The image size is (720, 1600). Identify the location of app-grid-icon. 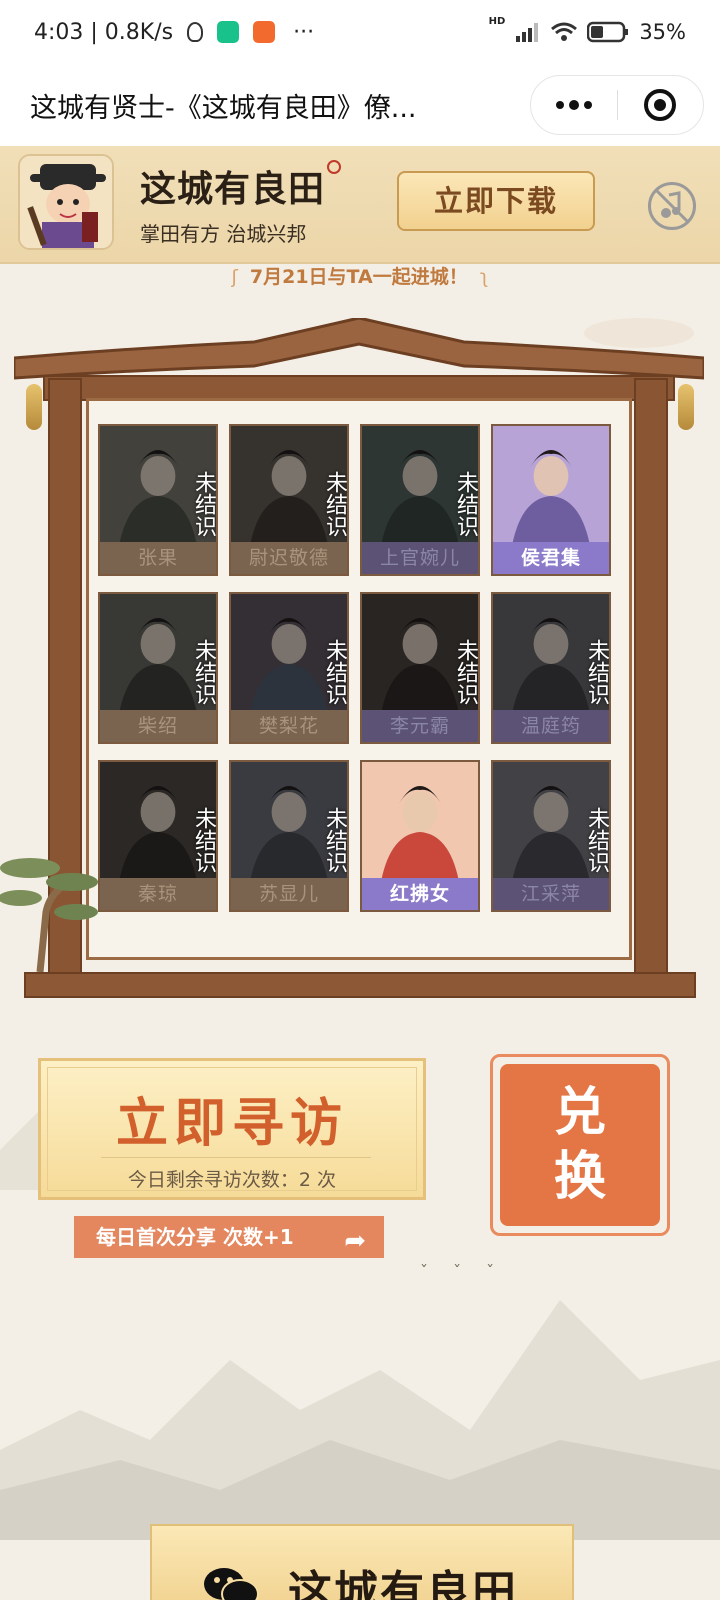
(264, 32).